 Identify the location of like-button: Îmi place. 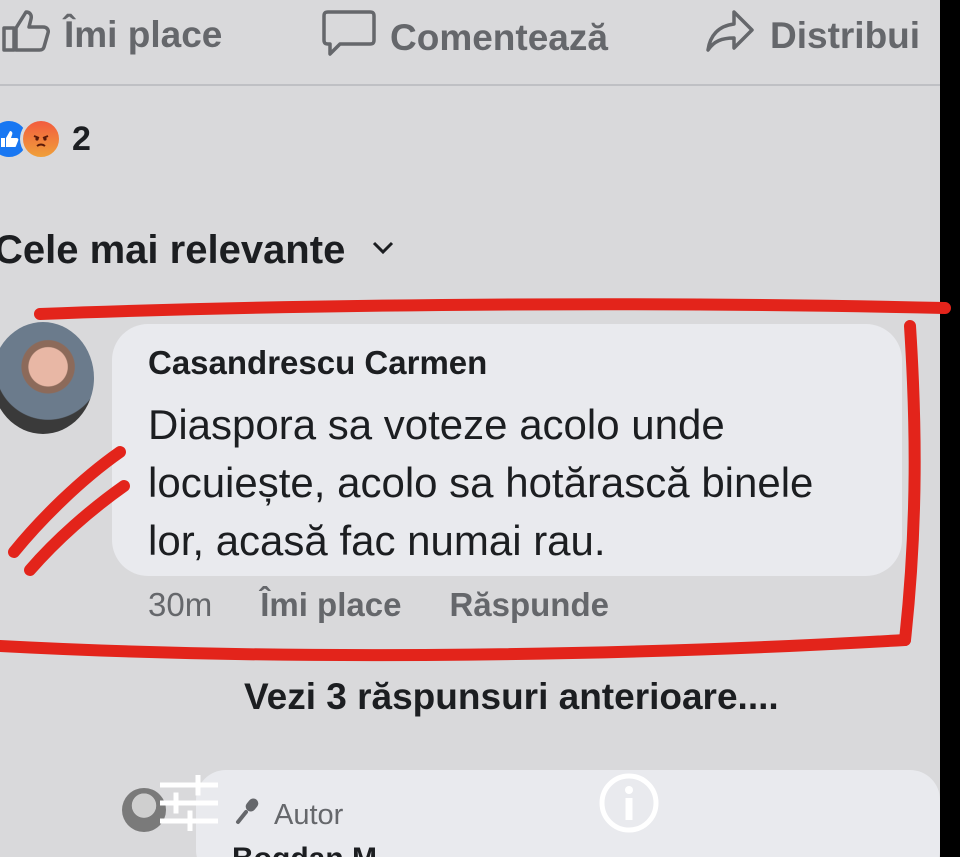
(111, 34).